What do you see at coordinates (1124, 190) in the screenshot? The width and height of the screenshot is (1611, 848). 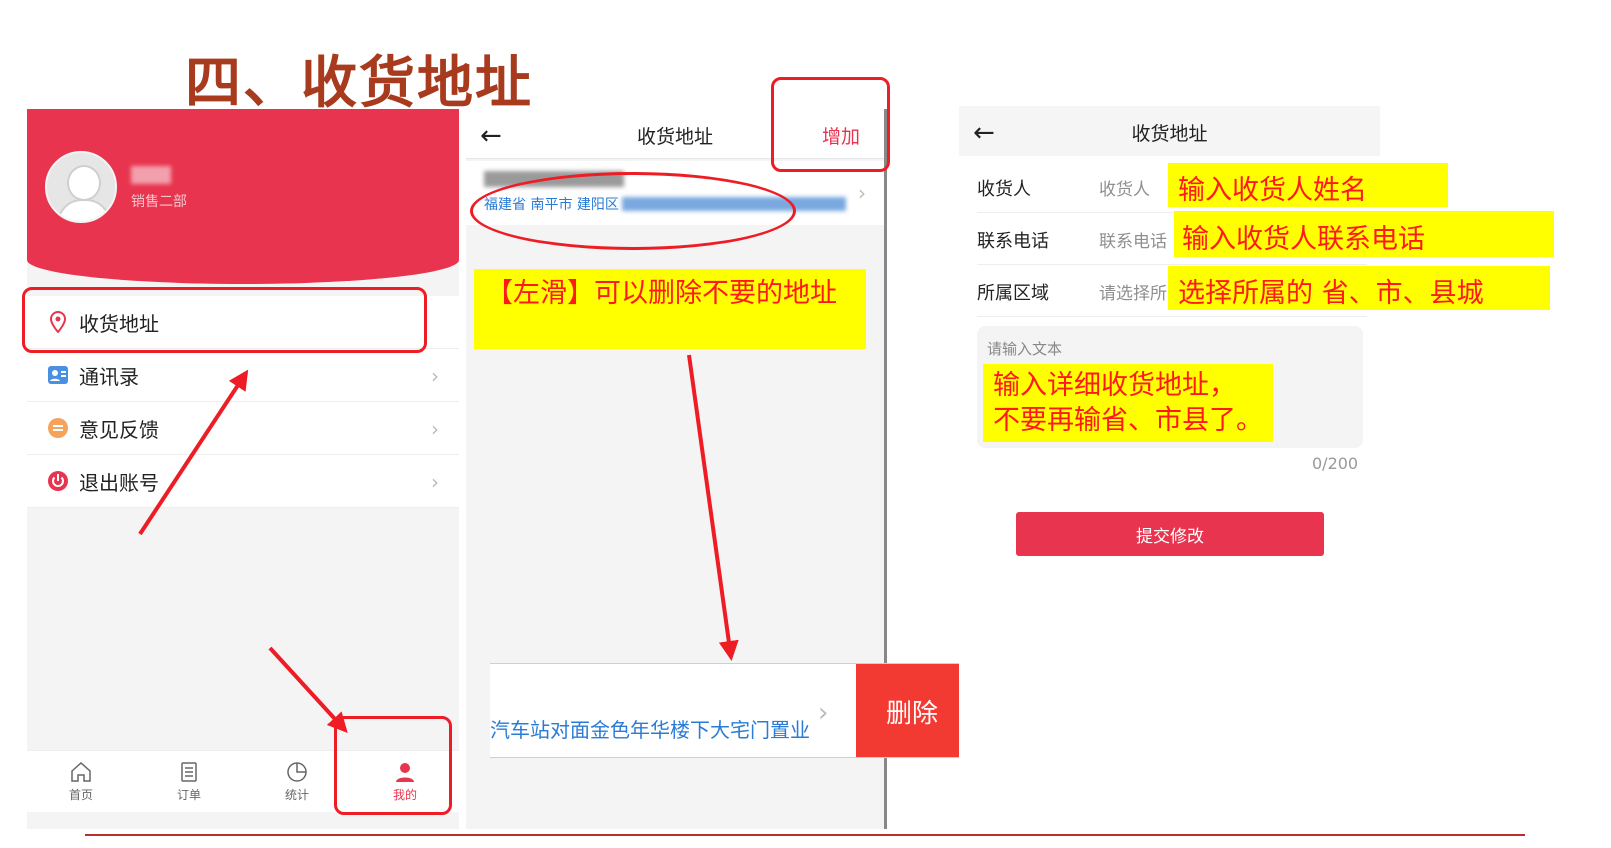 I see `field-placeholder: 收货人` at bounding box center [1124, 190].